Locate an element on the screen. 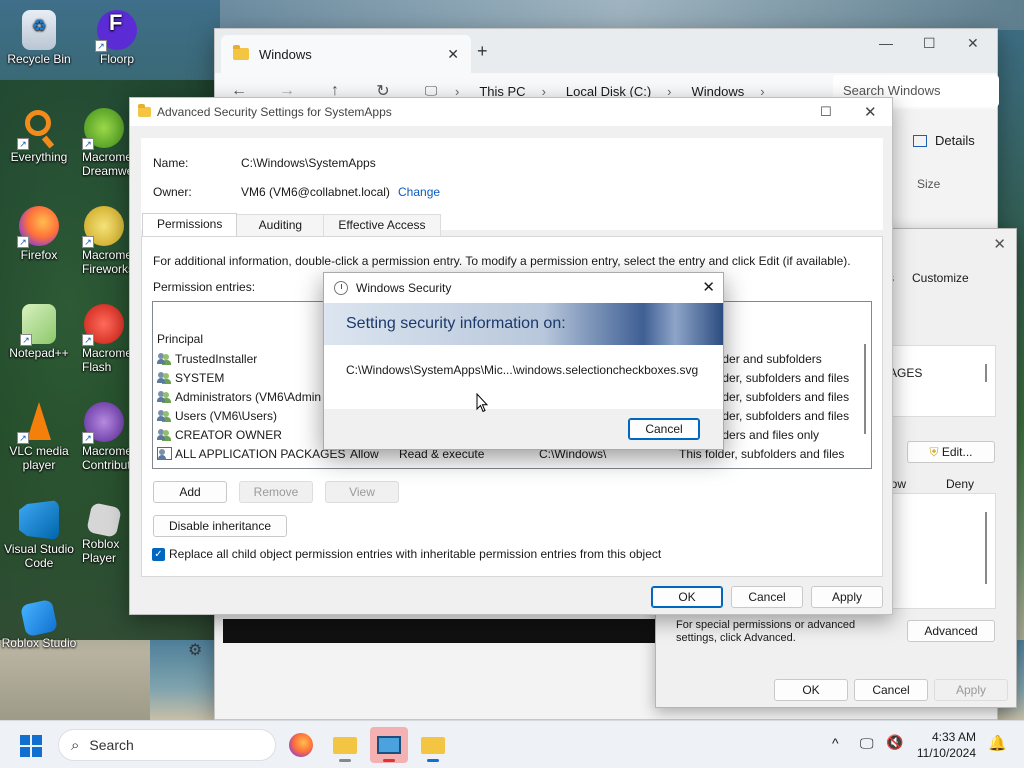 This screenshot has width=1024, height=768. details-button: Details is located at coordinates (944, 140).